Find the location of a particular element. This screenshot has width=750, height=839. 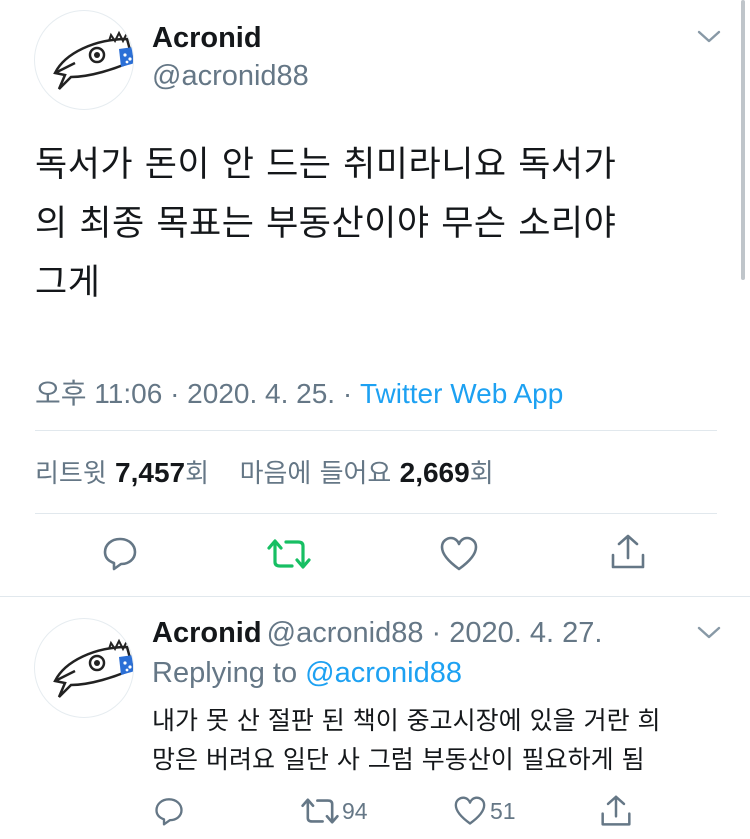

reply-header: Acronid @acronid88 · 2020. 4. 27. is located at coordinates (377, 633).